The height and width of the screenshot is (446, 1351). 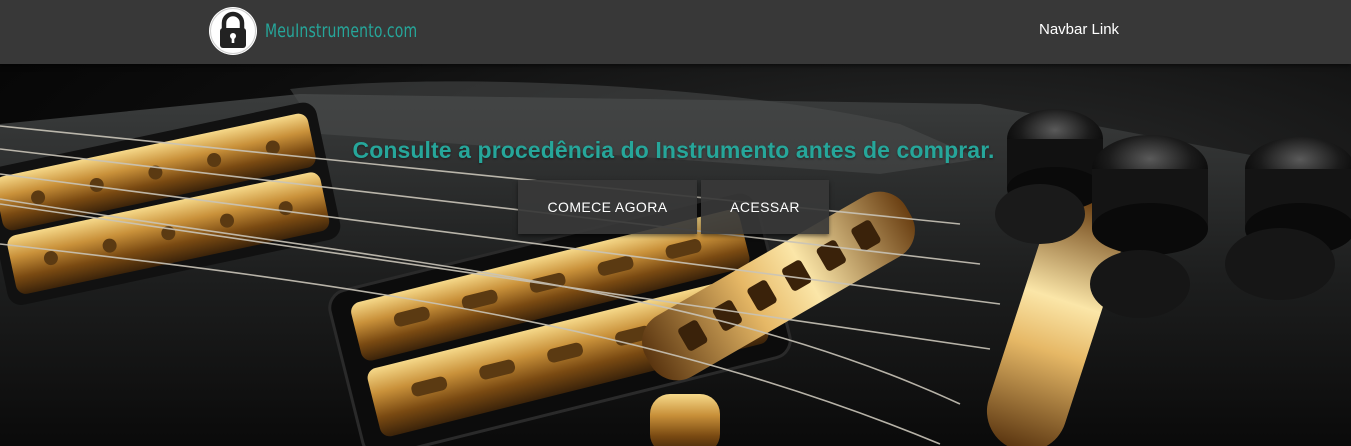 What do you see at coordinates (607, 207) in the screenshot?
I see `start-now-button: COMECE AGORA` at bounding box center [607, 207].